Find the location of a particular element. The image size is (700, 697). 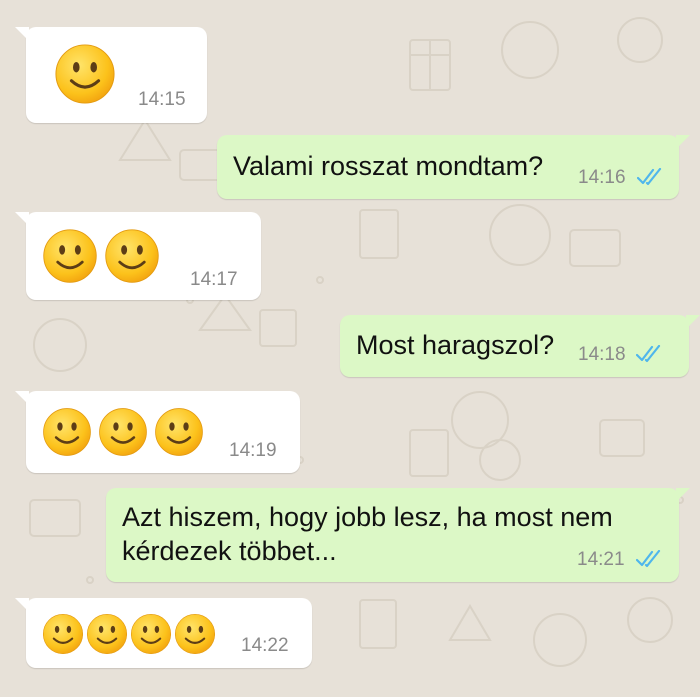

message-time: 14:19 is located at coordinates (253, 450).